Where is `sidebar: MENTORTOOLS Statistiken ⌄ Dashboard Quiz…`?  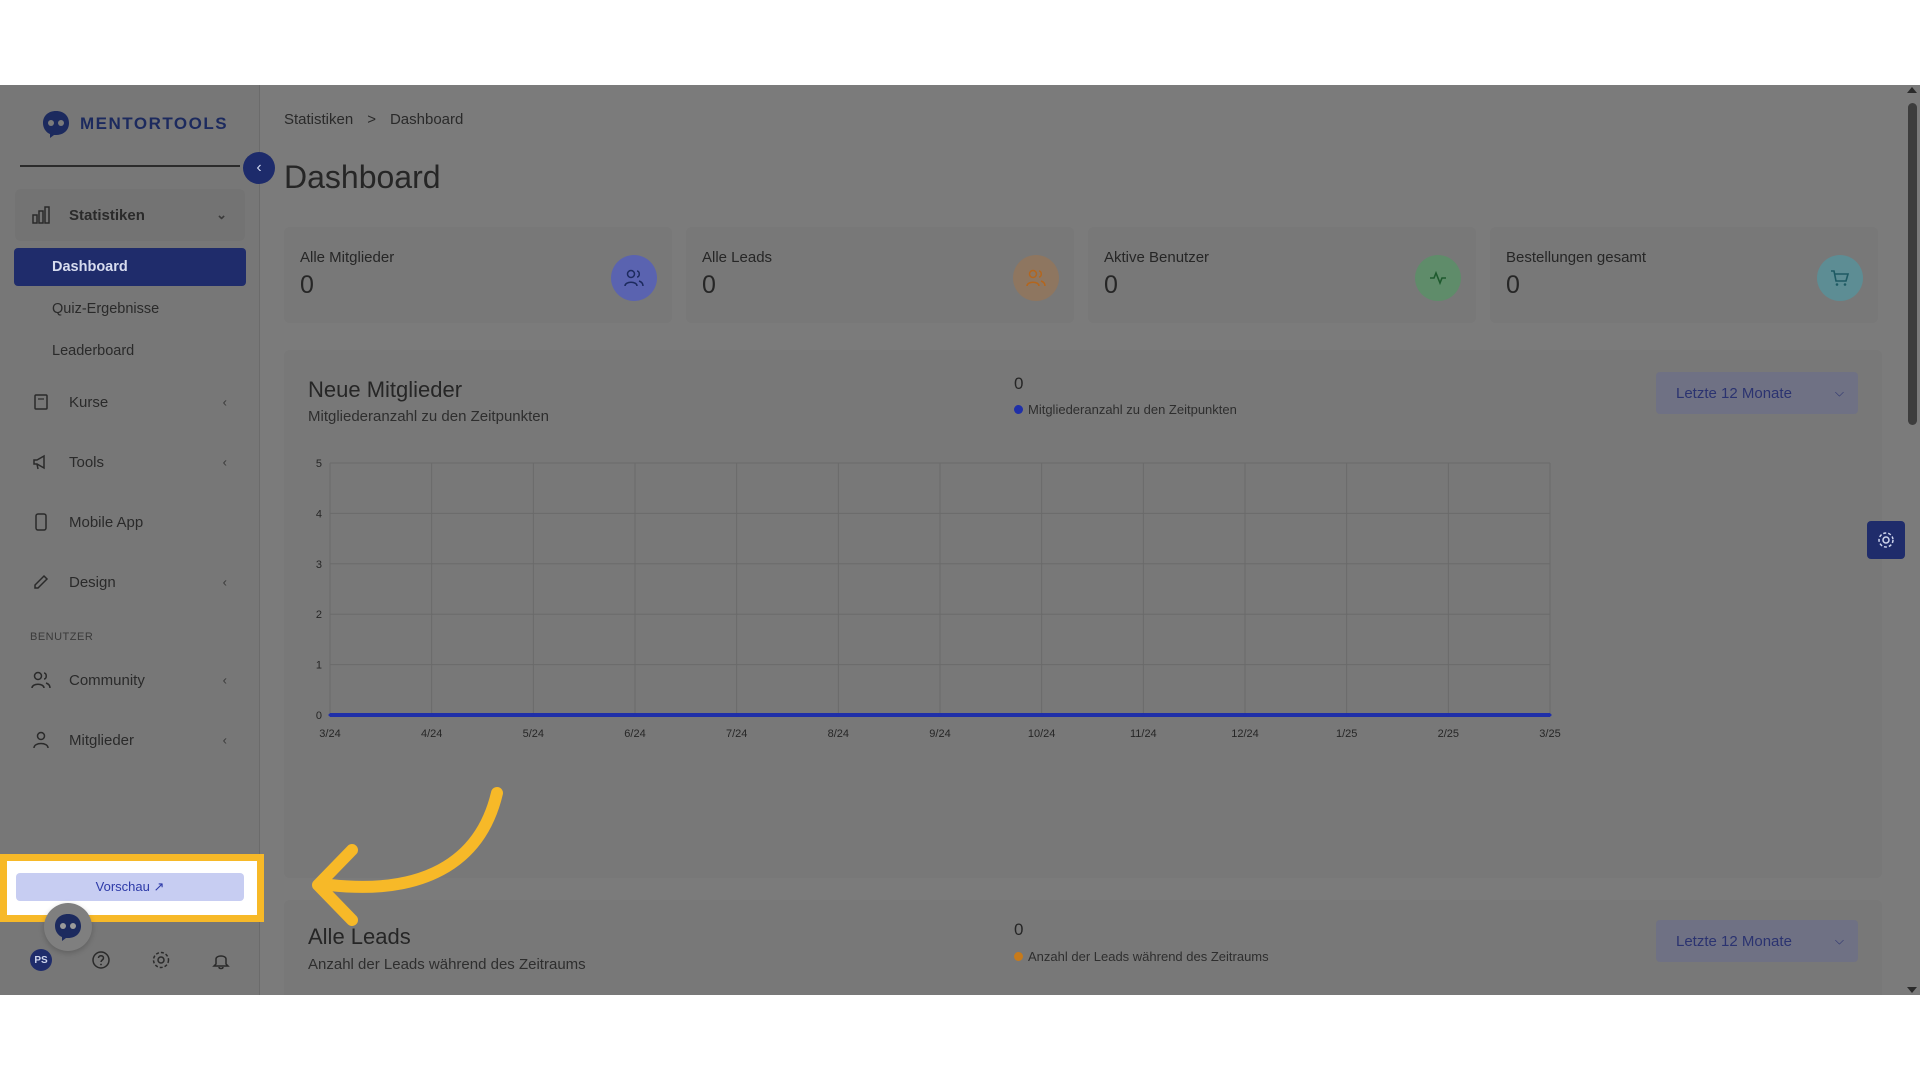
sidebar: MENTORTOOLS Statistiken ⌄ Dashboard Quiz… is located at coordinates (132, 540).